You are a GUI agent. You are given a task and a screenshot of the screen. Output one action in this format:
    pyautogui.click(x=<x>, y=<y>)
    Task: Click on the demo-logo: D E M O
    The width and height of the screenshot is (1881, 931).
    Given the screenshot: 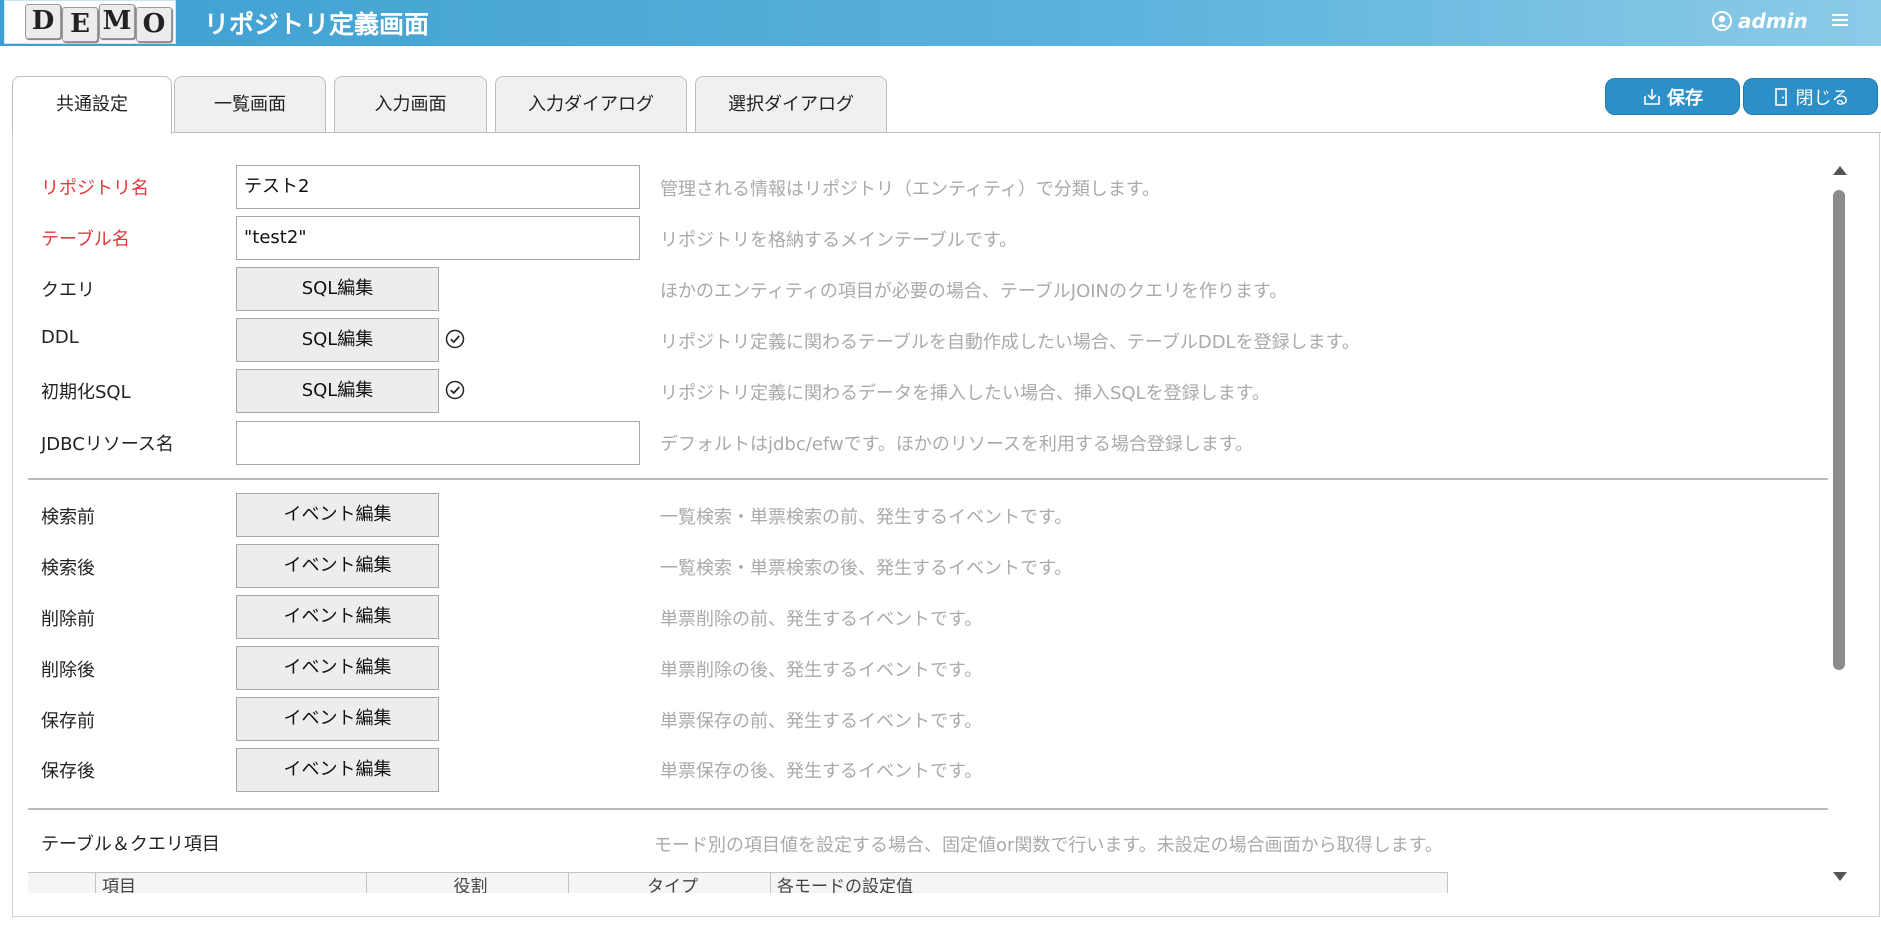 What is the action you would take?
    pyautogui.click(x=90, y=22)
    